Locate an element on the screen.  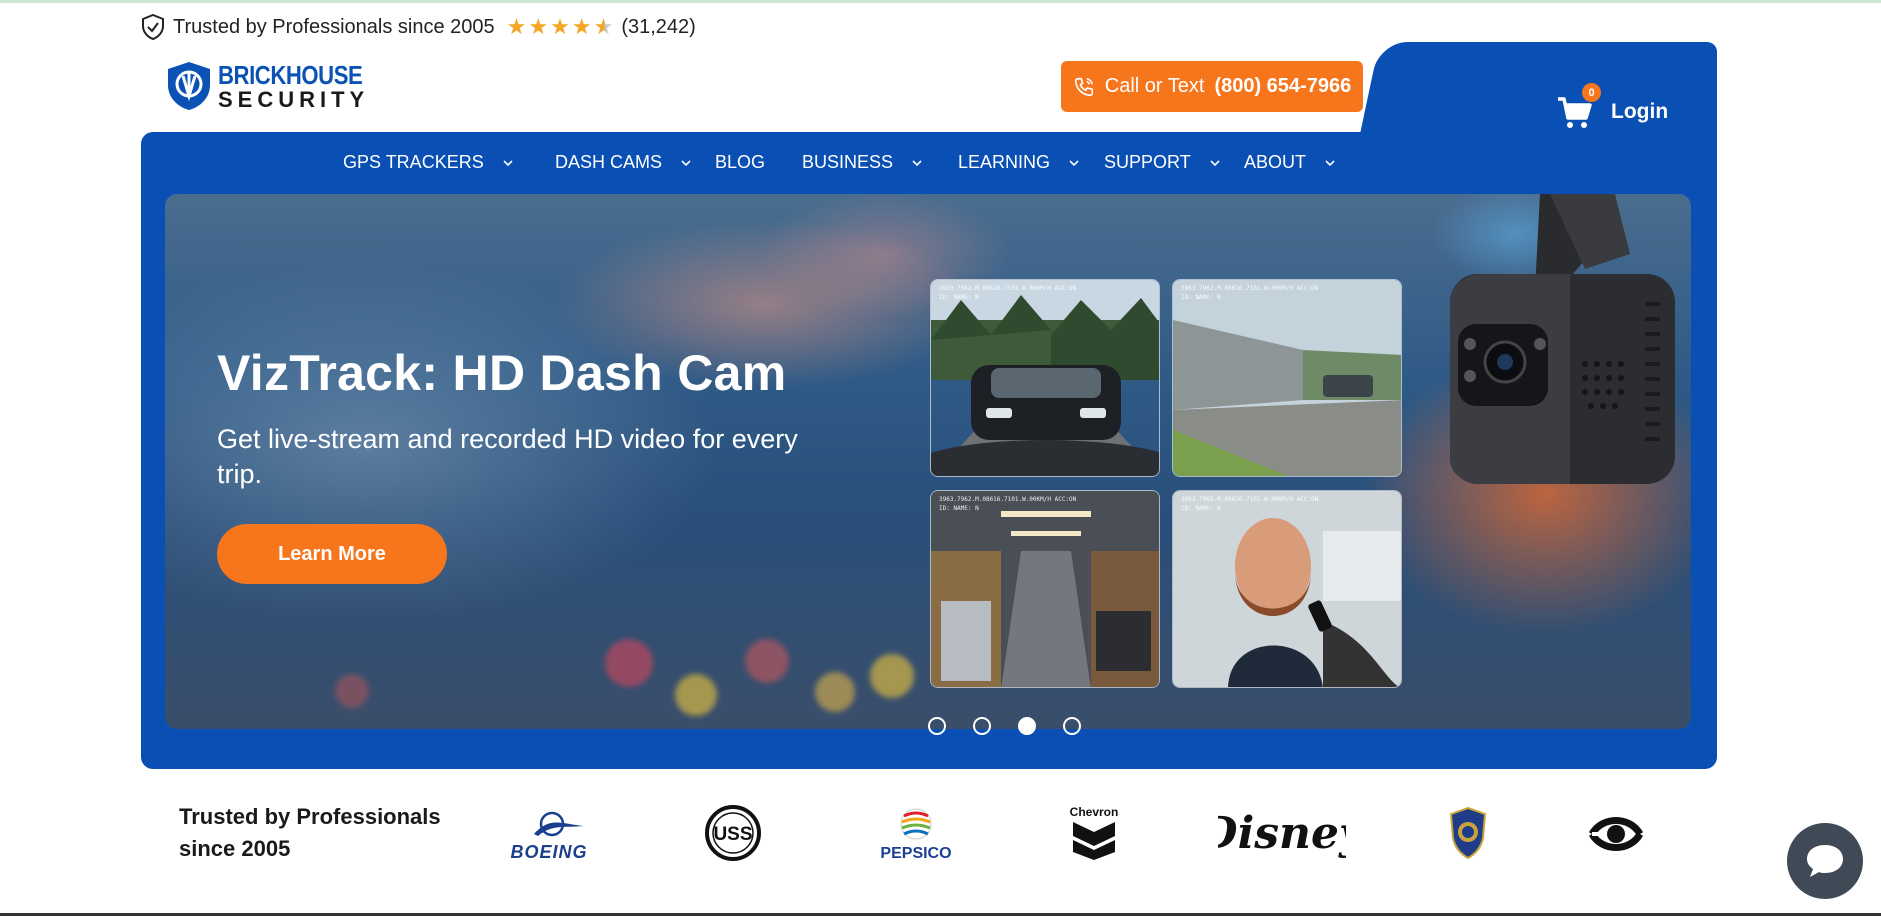
chevron-logo-image: Chevron is located at coordinates (1094, 832).